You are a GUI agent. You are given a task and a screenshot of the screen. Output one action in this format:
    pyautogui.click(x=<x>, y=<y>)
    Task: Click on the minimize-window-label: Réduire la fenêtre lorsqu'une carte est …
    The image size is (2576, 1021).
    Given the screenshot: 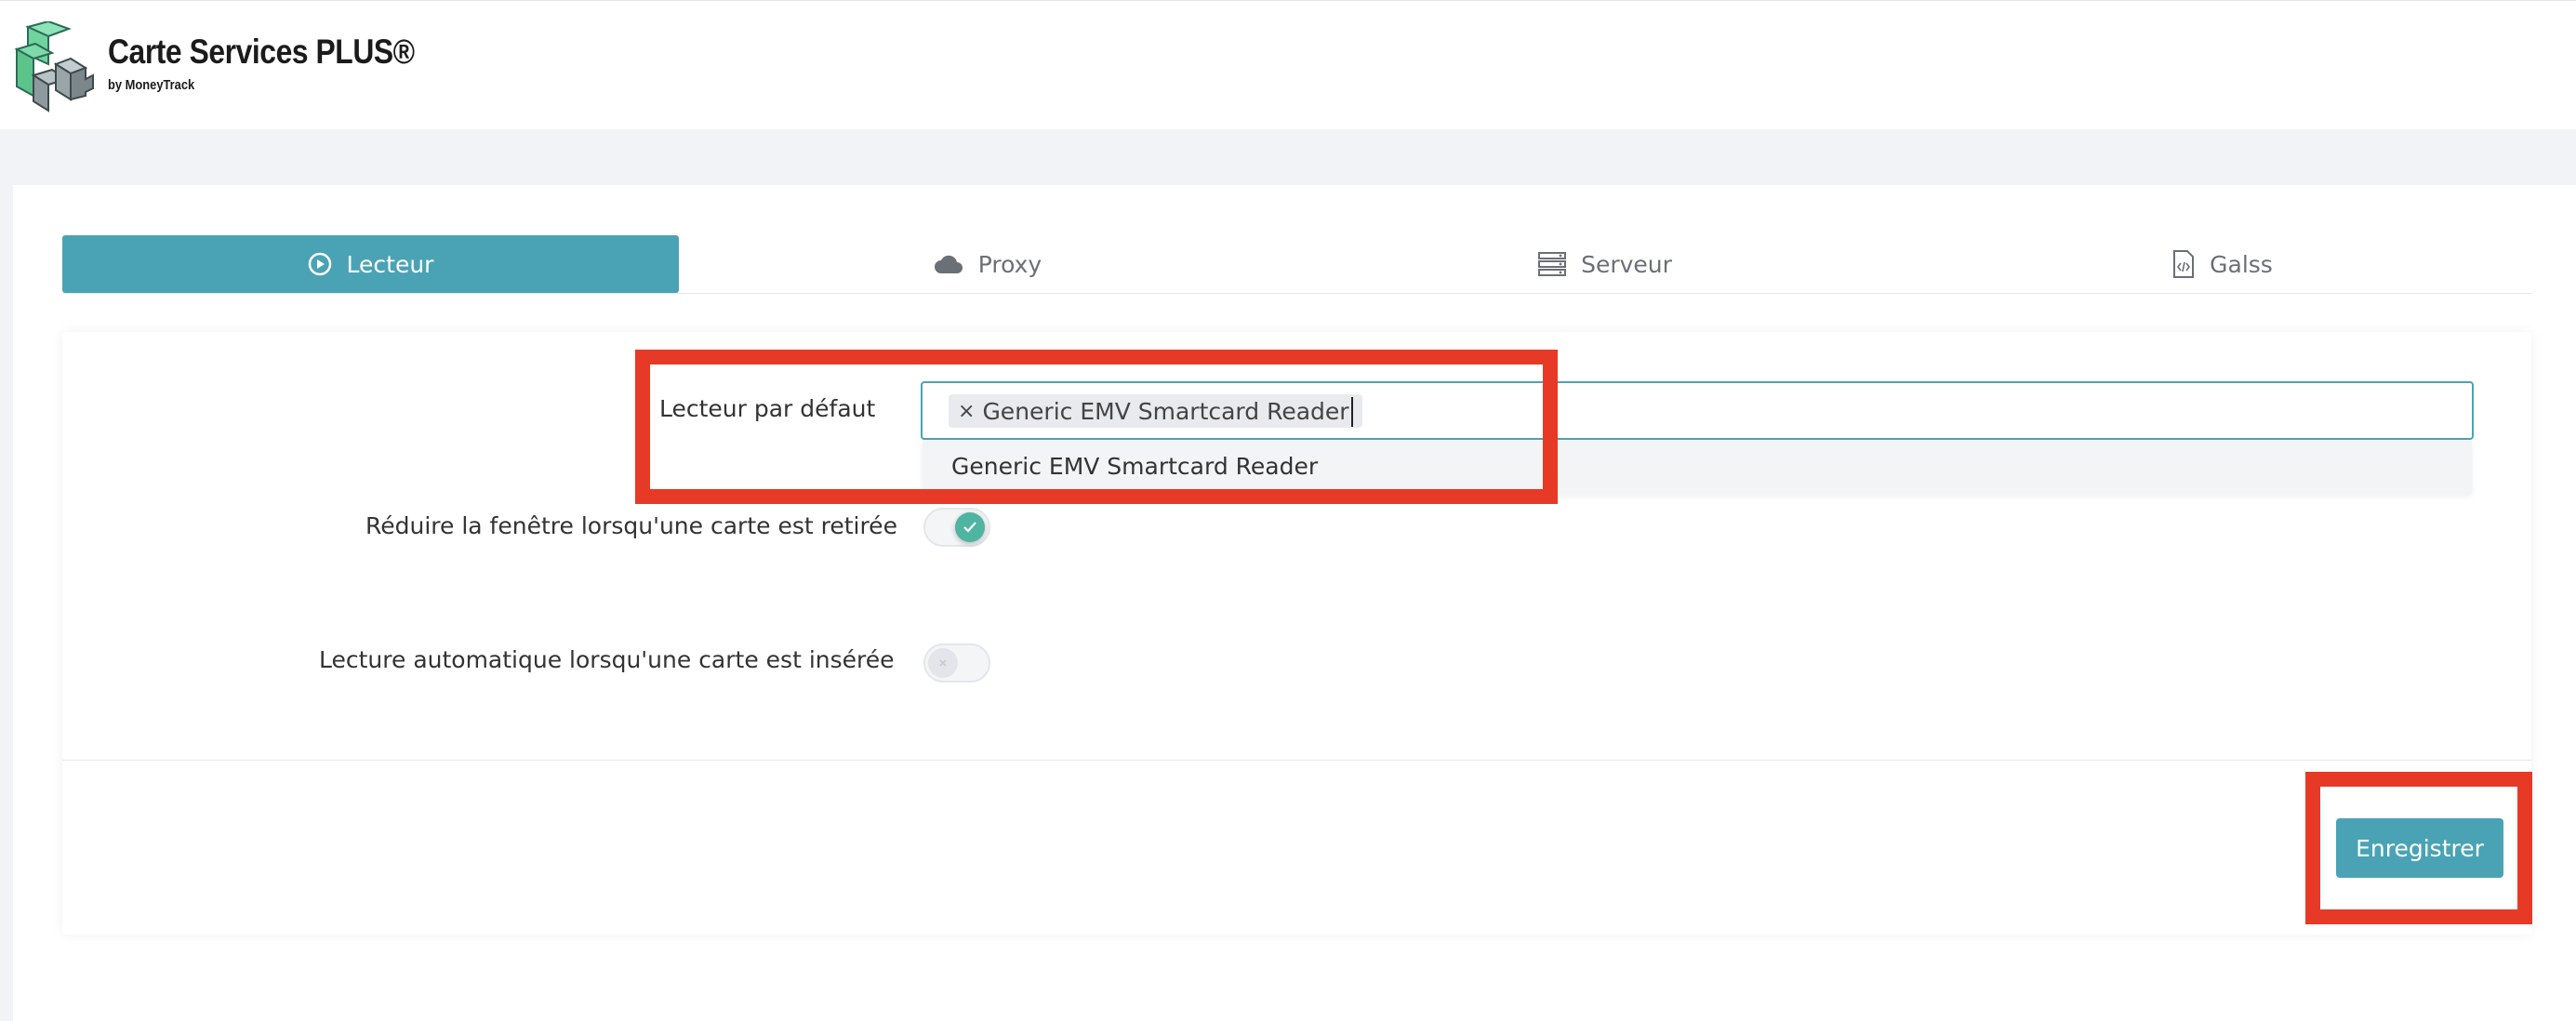 What is the action you would take?
    pyautogui.click(x=631, y=525)
    